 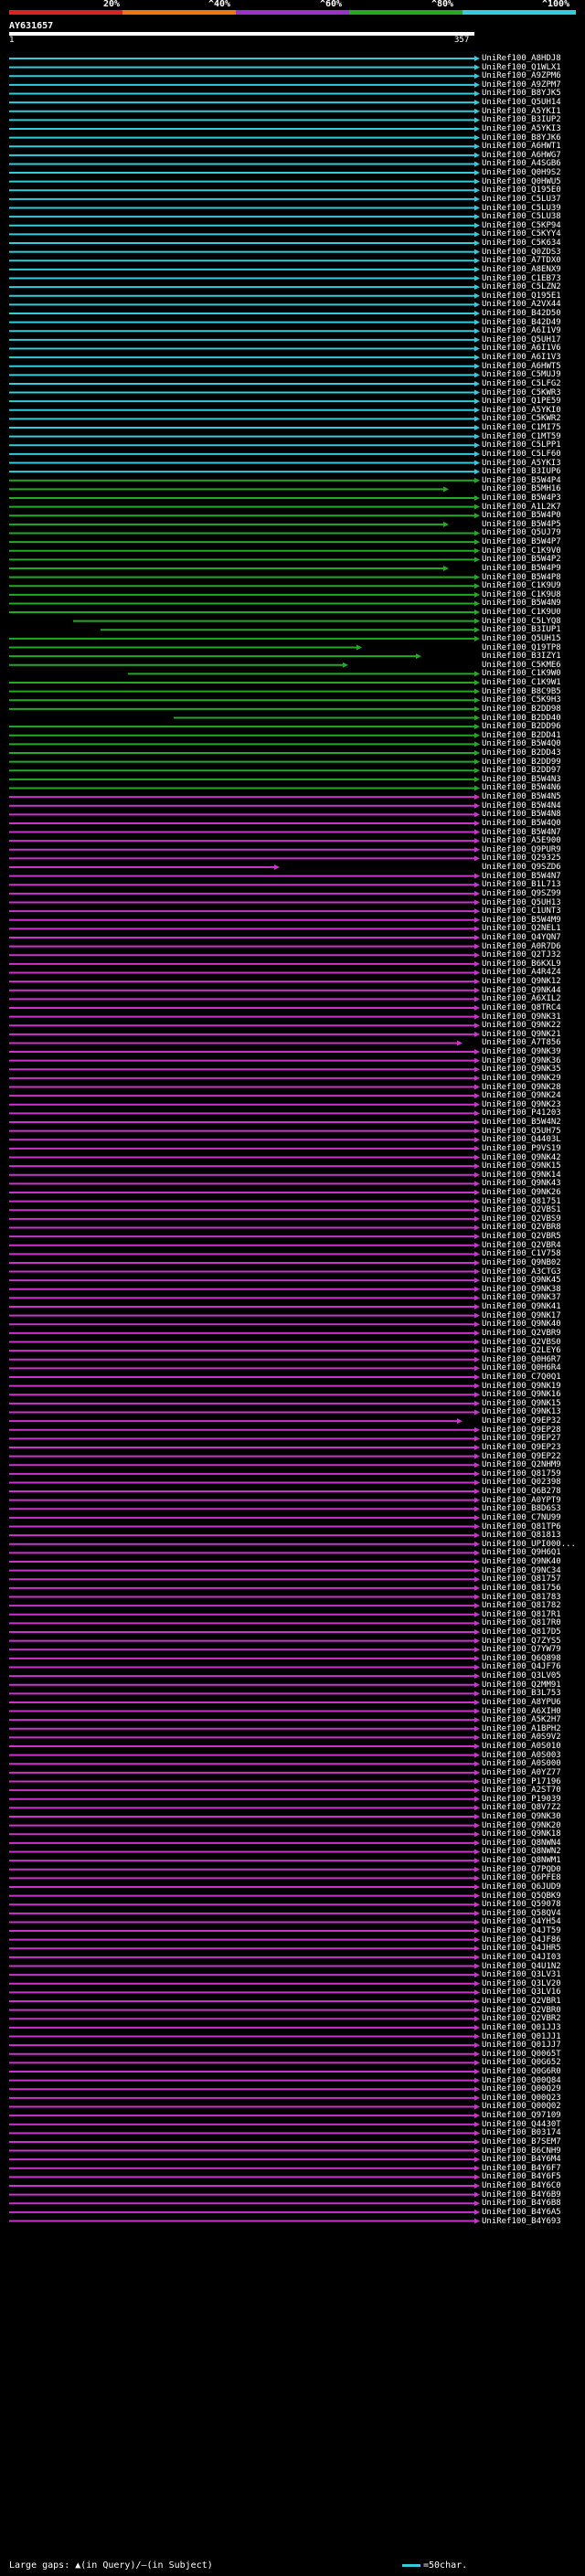 What do you see at coordinates (521, 1439) in the screenshot?
I see `hit-label: UniRef100_Q9EP27` at bounding box center [521, 1439].